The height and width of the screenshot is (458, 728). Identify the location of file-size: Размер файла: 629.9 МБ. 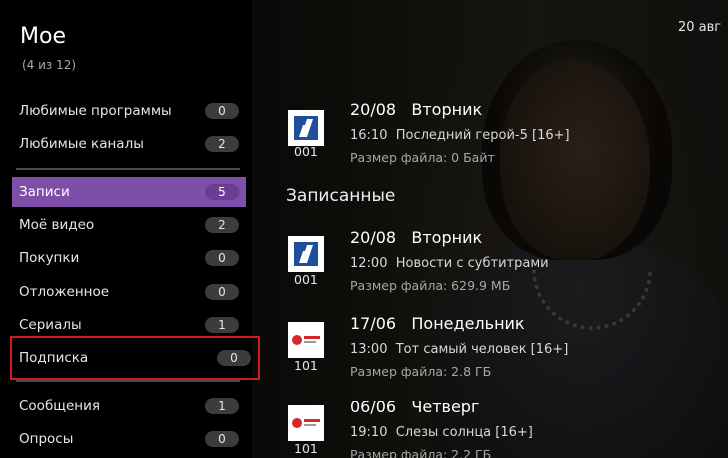
(430, 285).